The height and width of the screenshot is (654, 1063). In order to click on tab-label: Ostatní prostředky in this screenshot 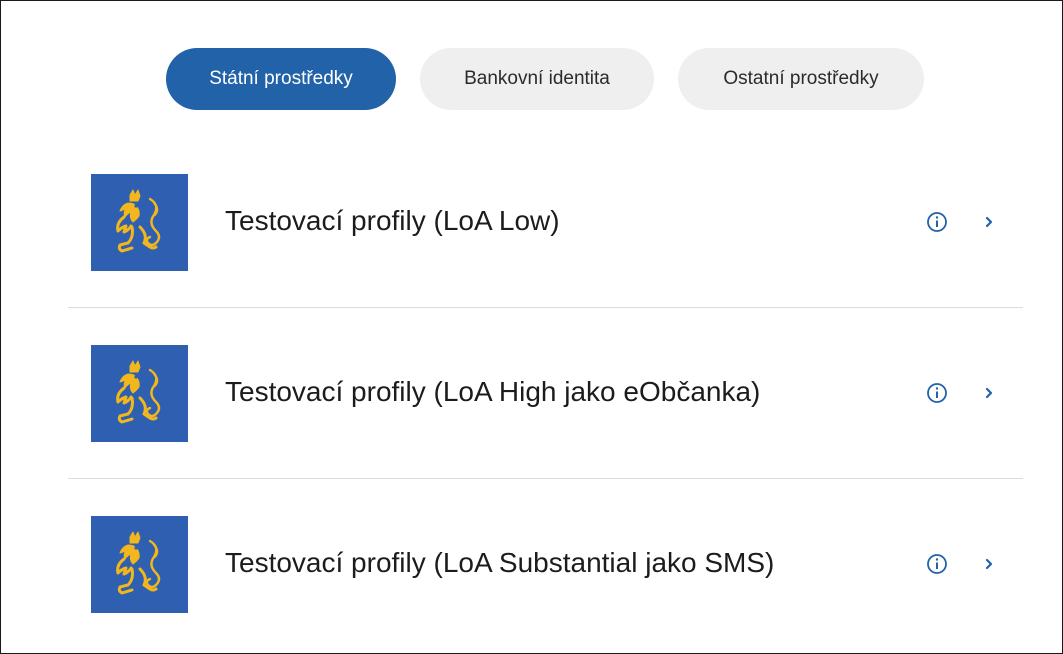, I will do `click(801, 78)`.